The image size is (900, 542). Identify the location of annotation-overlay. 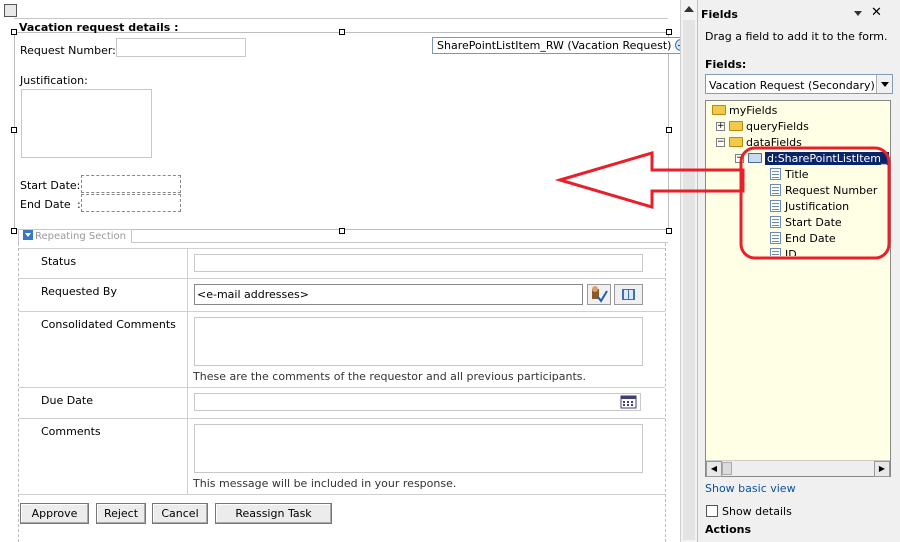
(722, 203).